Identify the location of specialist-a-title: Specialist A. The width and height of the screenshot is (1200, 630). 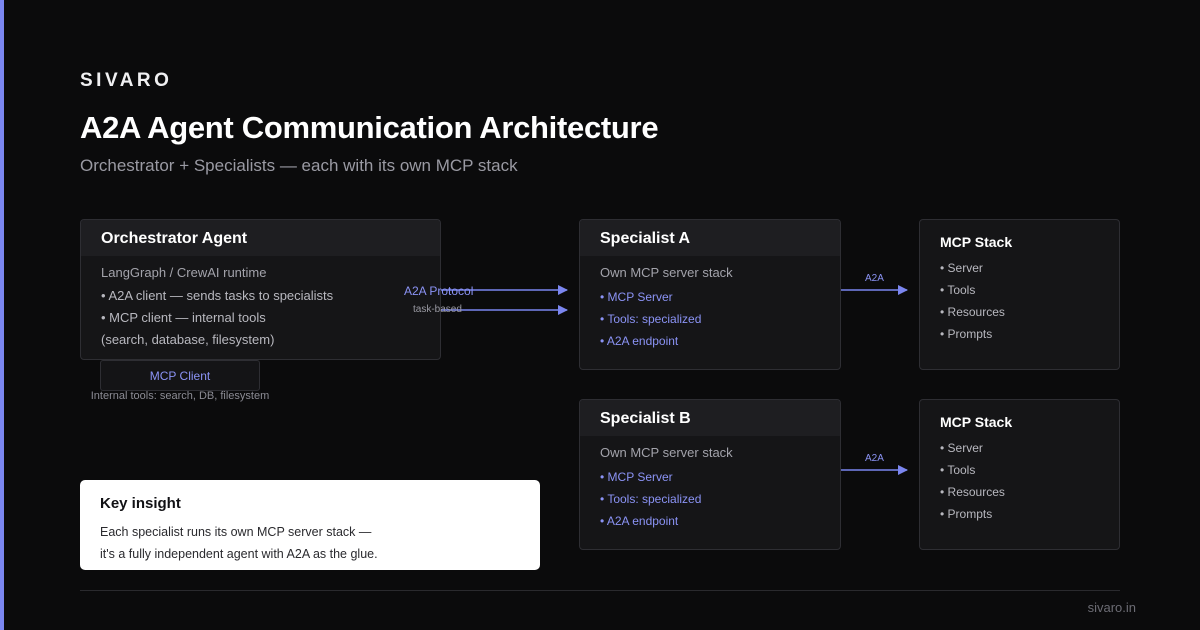
(710, 238).